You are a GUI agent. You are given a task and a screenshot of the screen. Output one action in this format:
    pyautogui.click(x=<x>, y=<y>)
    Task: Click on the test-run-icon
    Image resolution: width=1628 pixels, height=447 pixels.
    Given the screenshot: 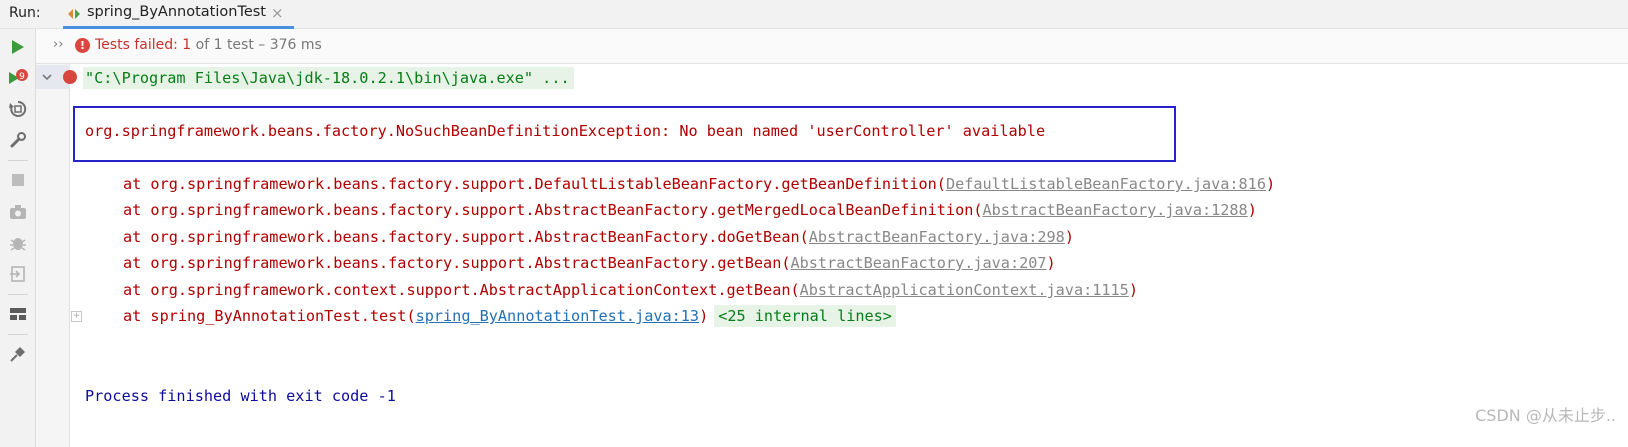 What is the action you would take?
    pyautogui.click(x=74, y=14)
    